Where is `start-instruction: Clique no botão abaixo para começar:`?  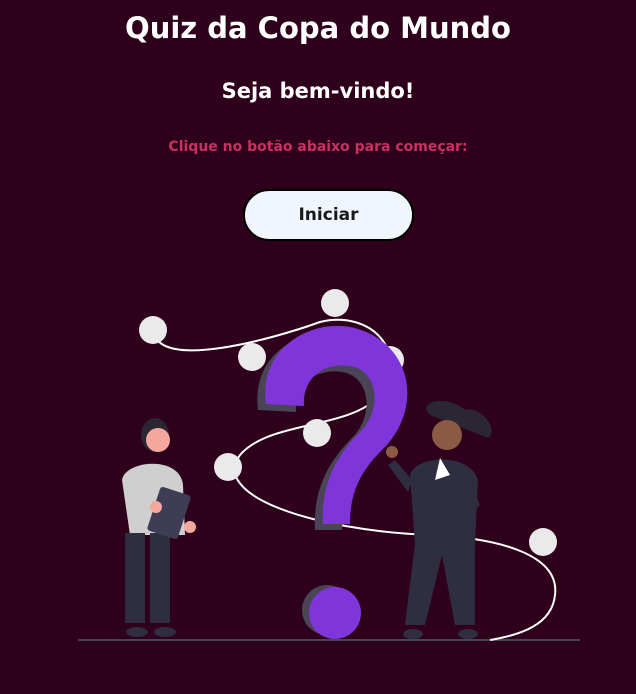 start-instruction: Clique no botão abaixo para começar: is located at coordinates (318, 147).